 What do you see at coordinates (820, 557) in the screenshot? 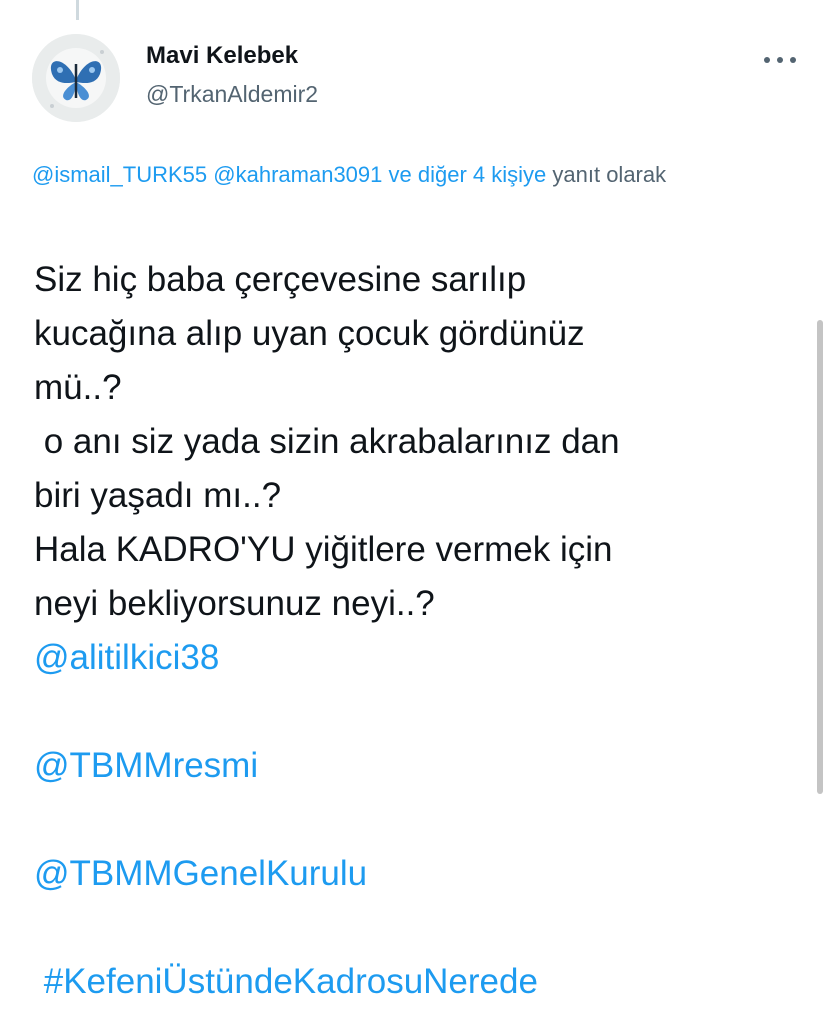
I see `scrollbar` at bounding box center [820, 557].